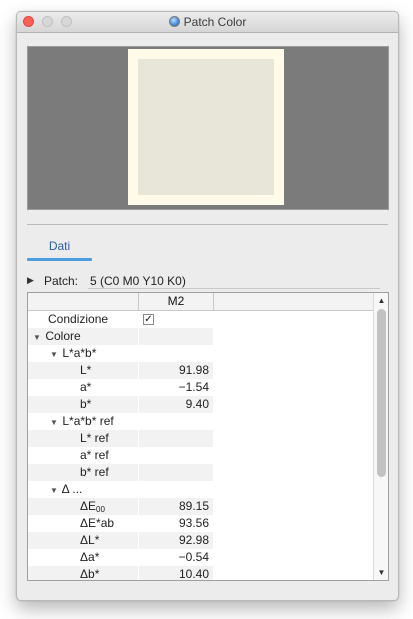 This screenshot has height=619, width=413. I want to click on table-row: b* 9.40, so click(200, 404).